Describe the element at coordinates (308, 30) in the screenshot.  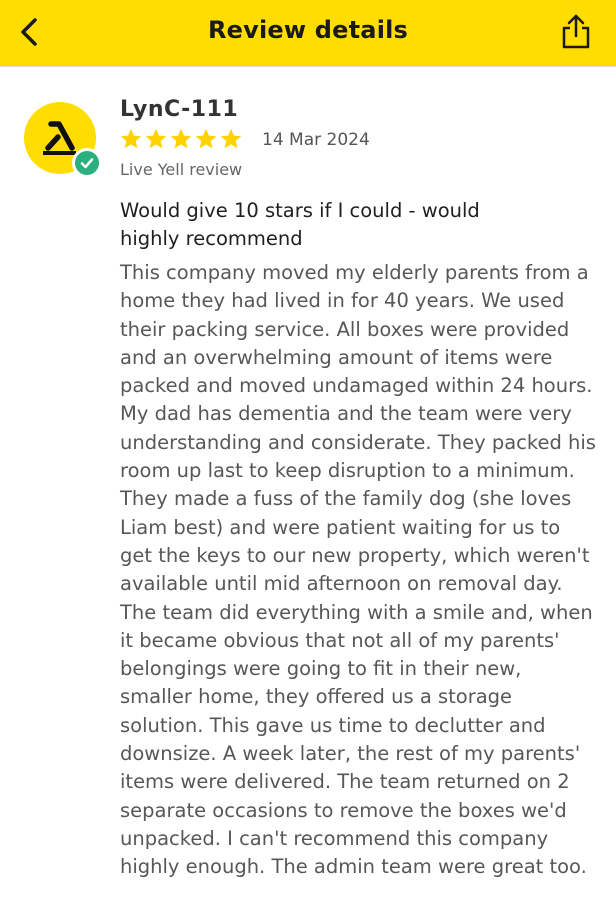
I see `page-title: Review details` at that location.